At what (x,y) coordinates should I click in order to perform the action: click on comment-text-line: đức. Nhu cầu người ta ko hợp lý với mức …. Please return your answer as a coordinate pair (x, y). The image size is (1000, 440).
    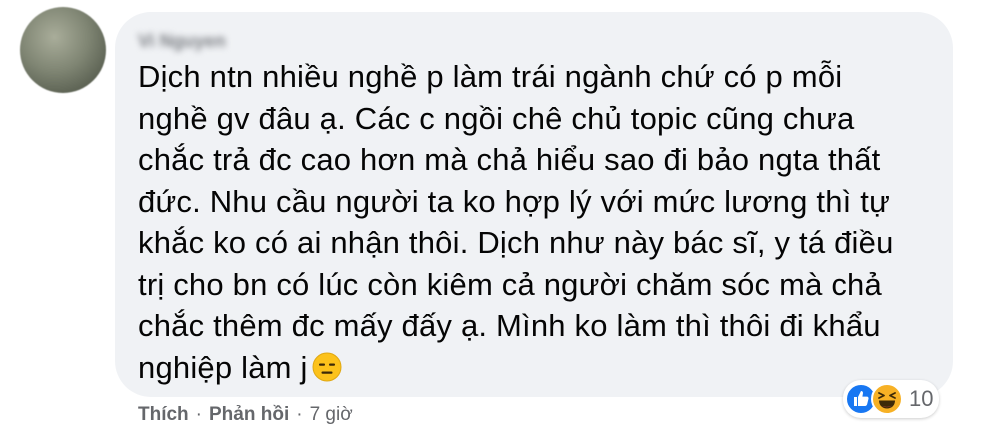
    Looking at the image, I should click on (514, 201).